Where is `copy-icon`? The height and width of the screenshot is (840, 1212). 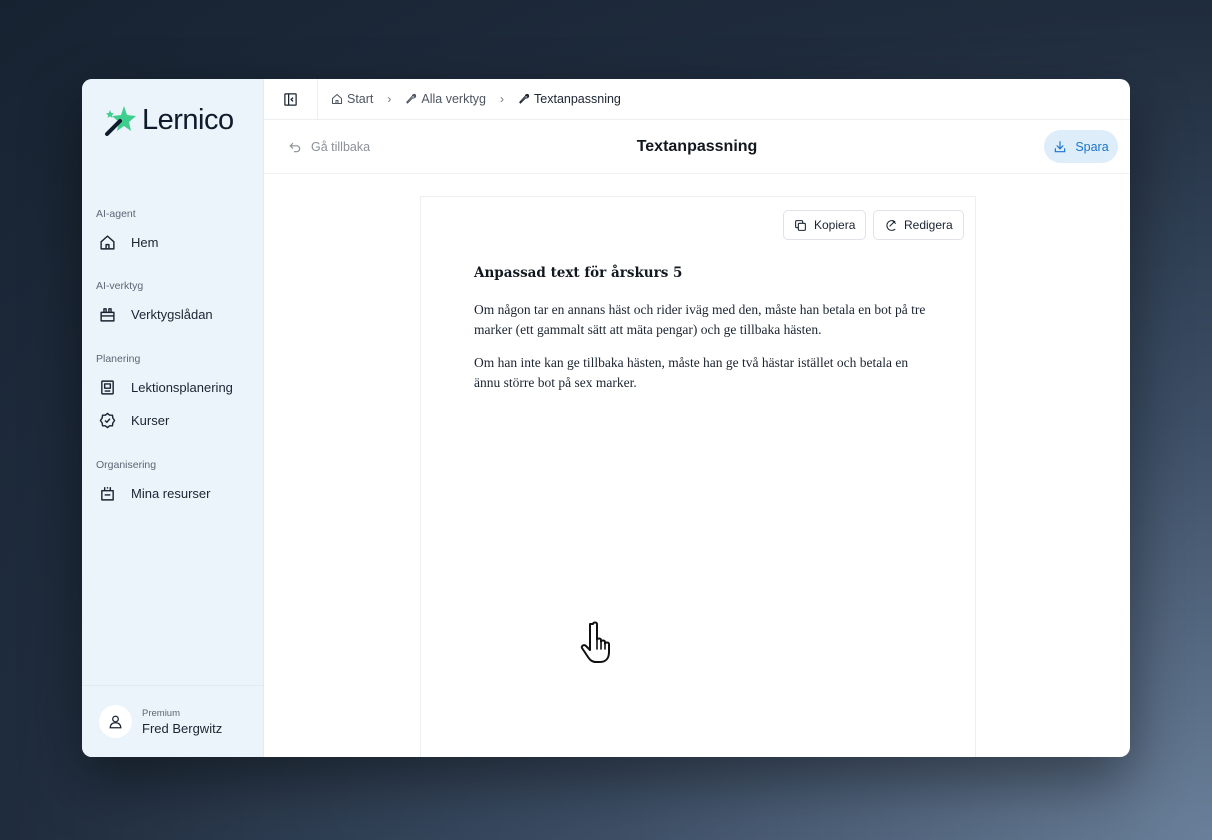 copy-icon is located at coordinates (800, 225).